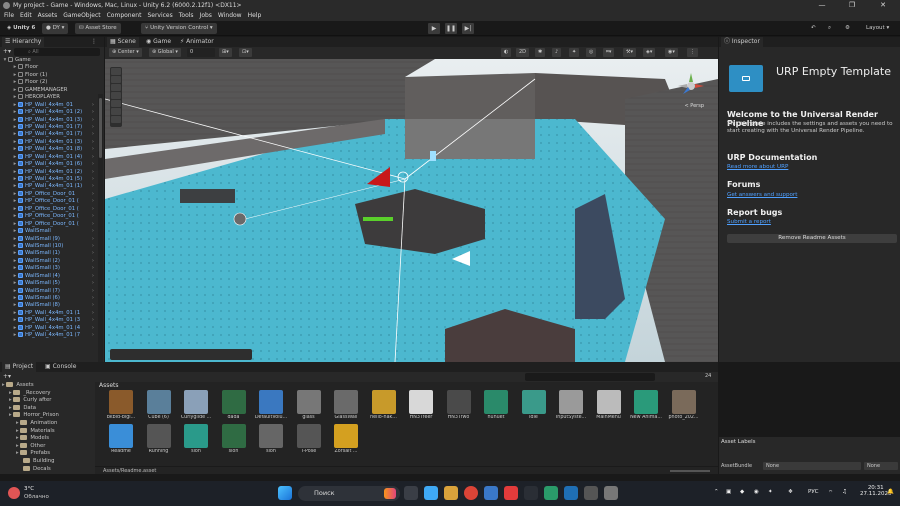 The width and height of the screenshot is (900, 506). What do you see at coordinates (81, 15) in the screenshot?
I see `menu-gameobject: GameObject` at bounding box center [81, 15].